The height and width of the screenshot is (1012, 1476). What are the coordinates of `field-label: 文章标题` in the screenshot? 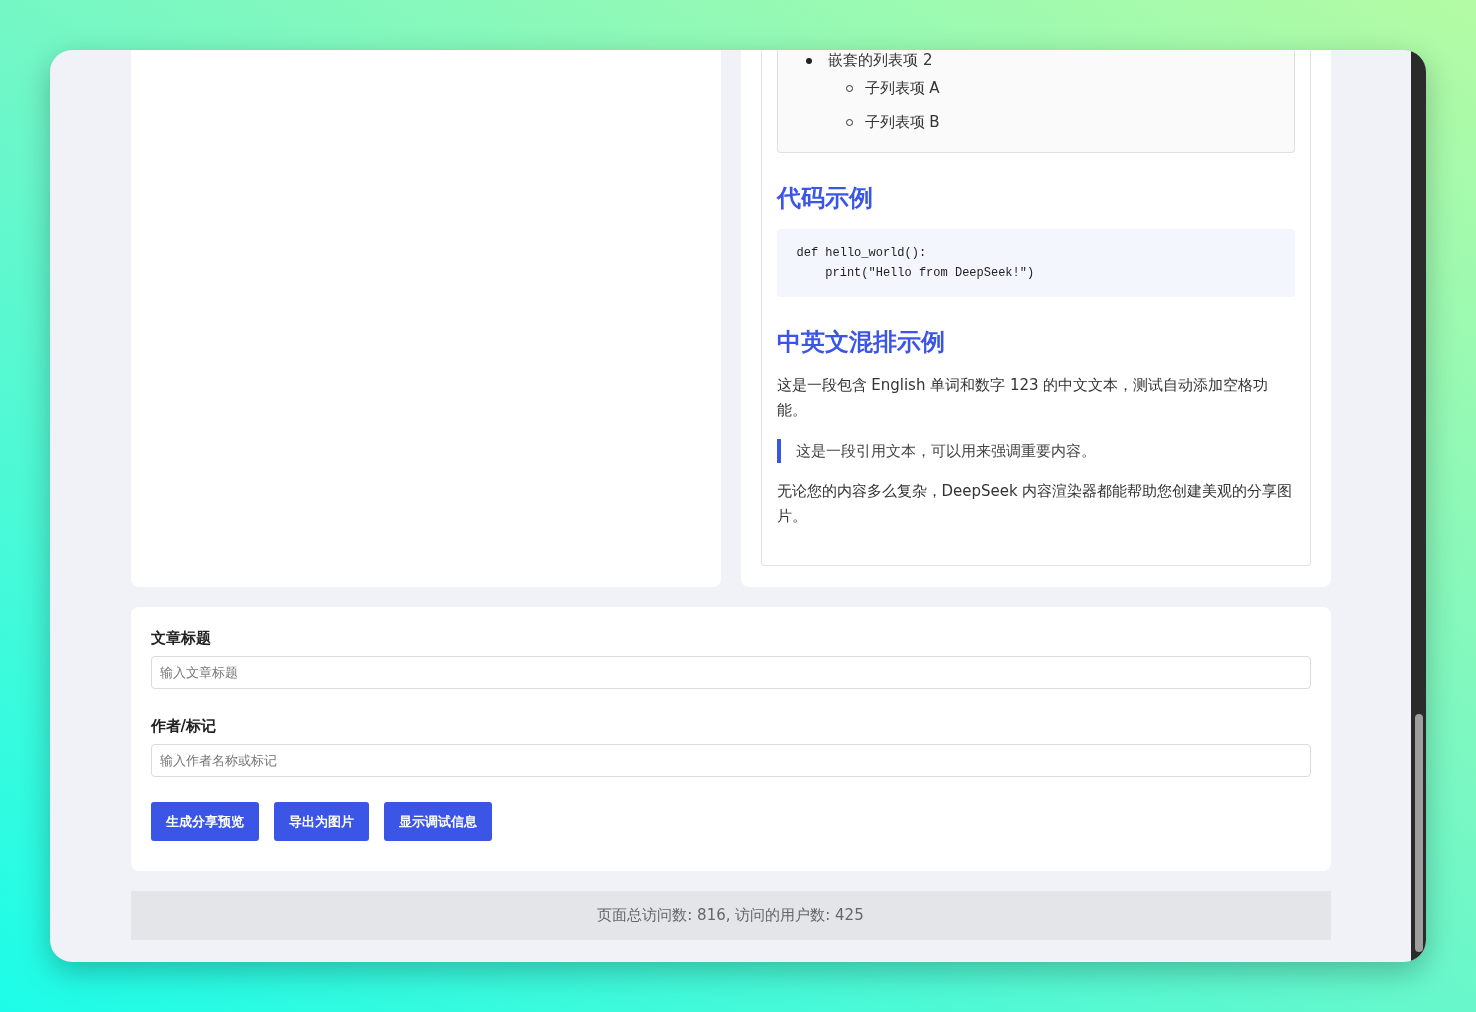 It's located at (181, 638).